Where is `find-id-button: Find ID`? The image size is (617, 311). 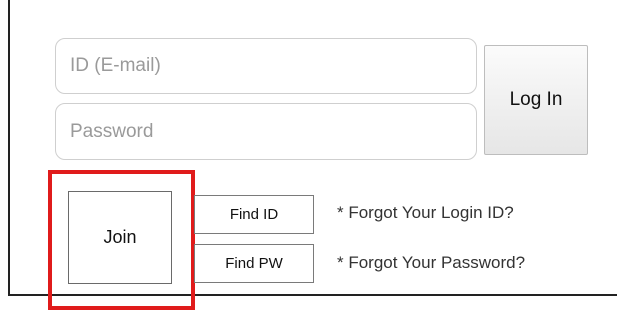 find-id-button: Find ID is located at coordinates (254, 214).